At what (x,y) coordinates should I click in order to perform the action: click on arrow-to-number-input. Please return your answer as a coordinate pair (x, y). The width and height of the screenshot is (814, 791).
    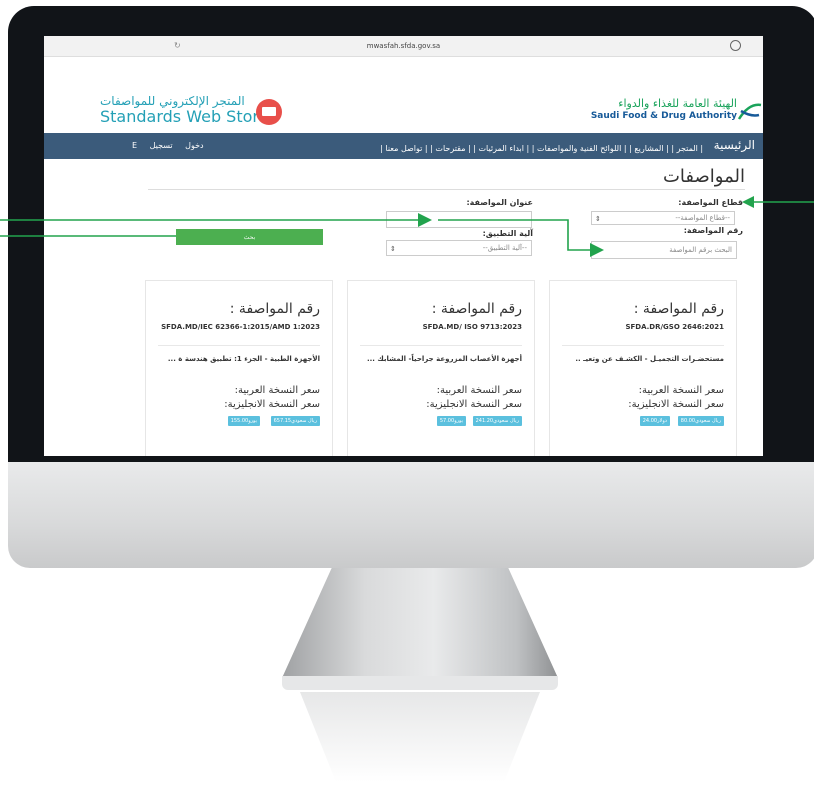
    Looking at the image, I should click on (521, 238).